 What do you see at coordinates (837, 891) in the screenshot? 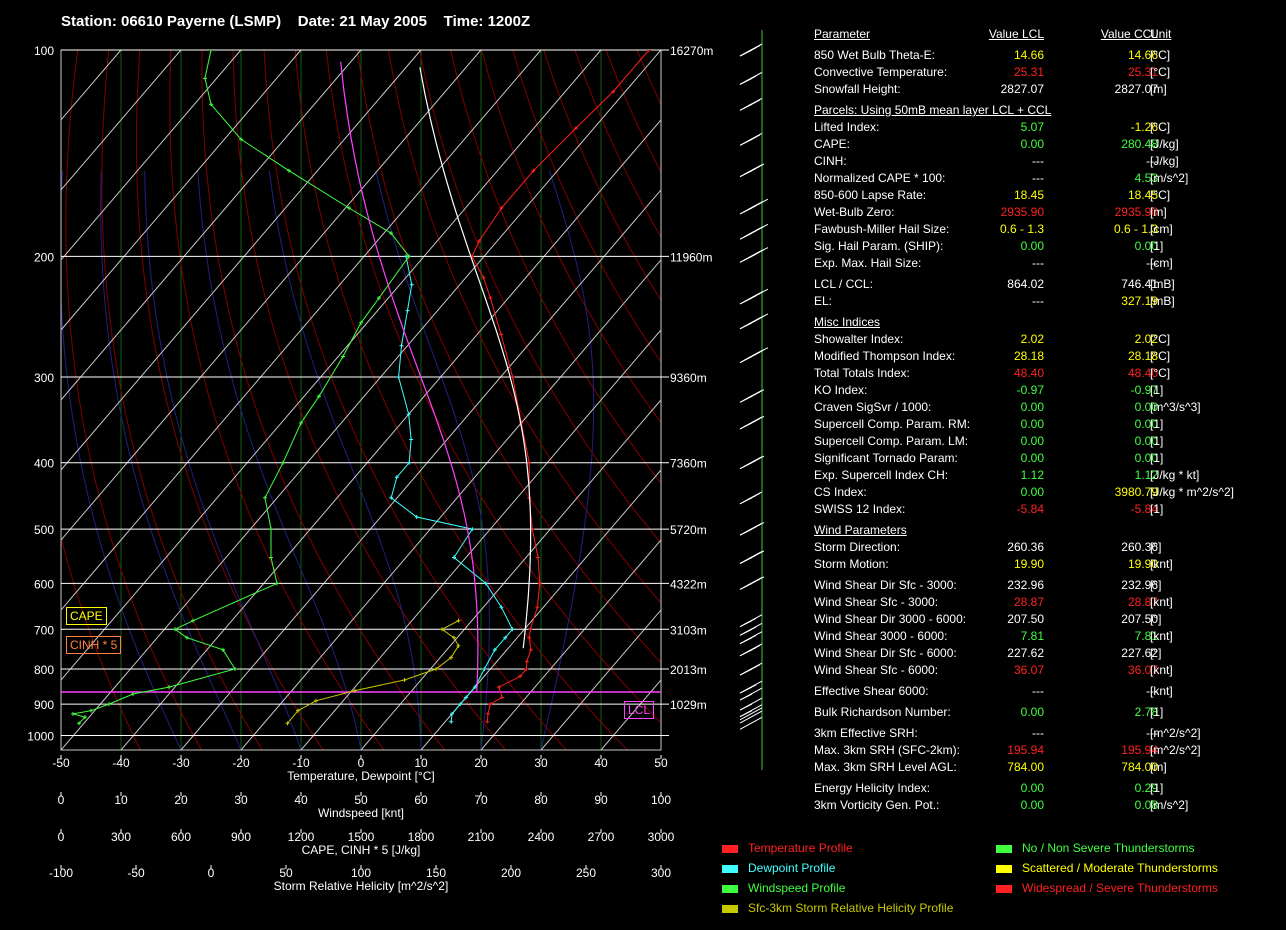
I see `legend-item: Windspeed Profile` at bounding box center [837, 891].